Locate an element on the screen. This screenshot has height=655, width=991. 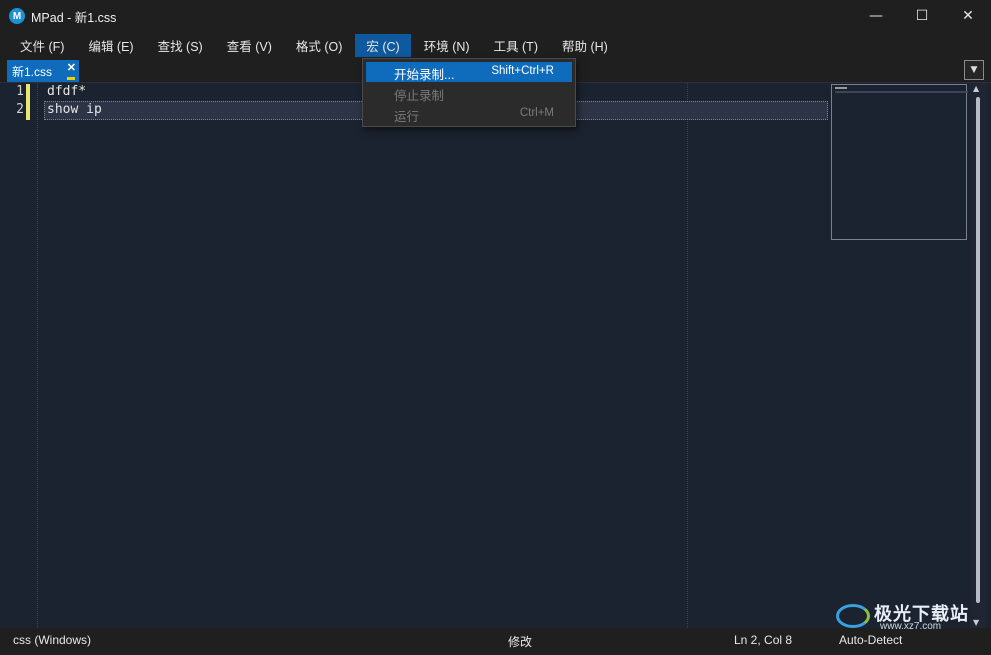
menu-edit: 编辑 (E) is located at coordinates (110, 45).